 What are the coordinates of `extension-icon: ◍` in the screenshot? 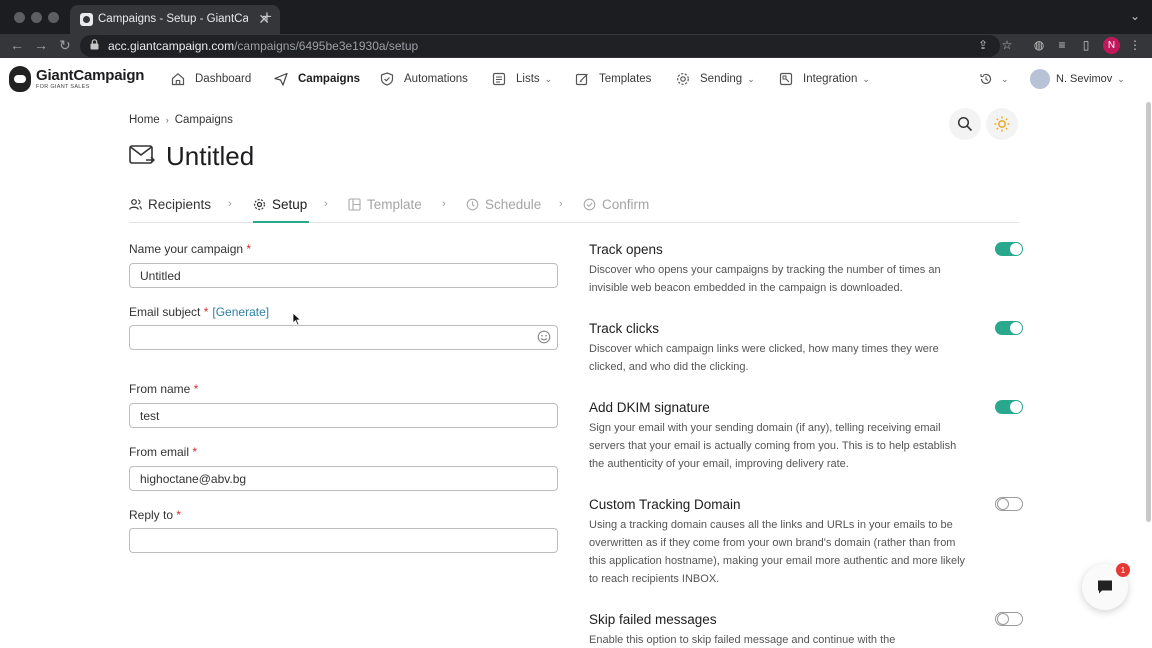 It's located at (1039, 45).